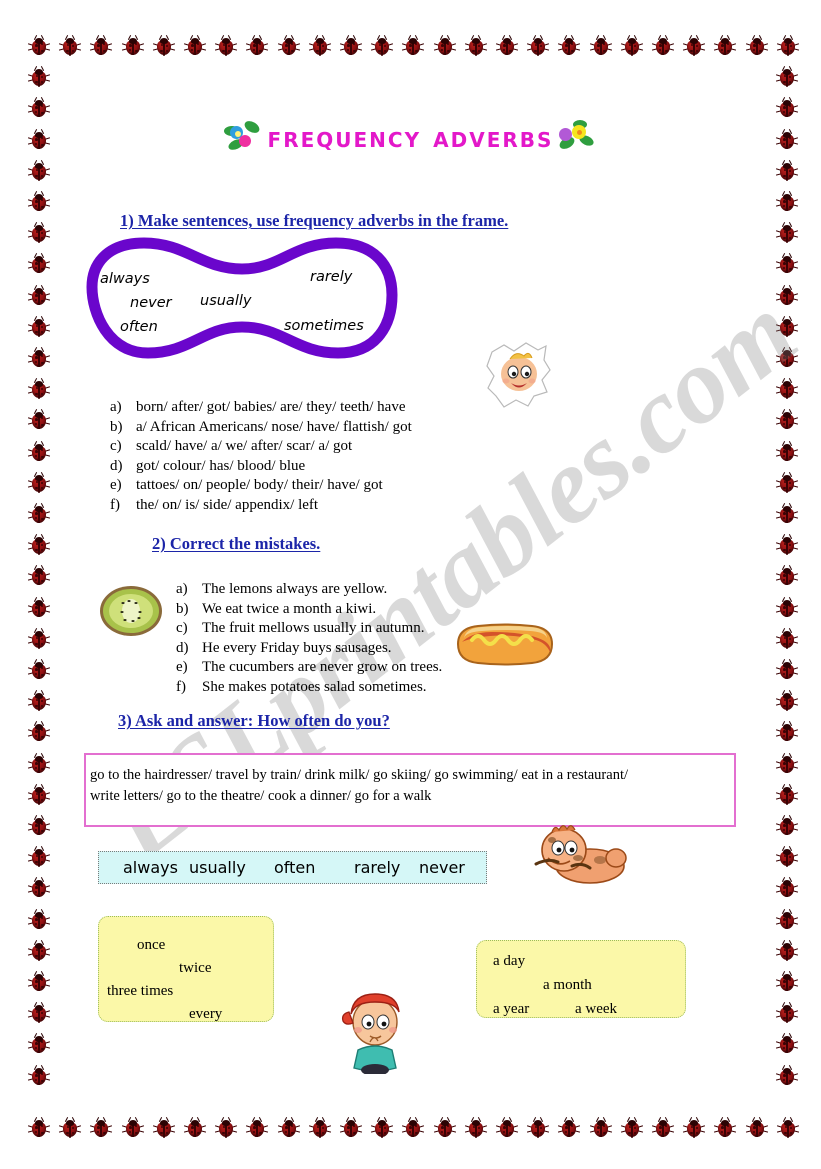  What do you see at coordinates (182, 667) in the screenshot?
I see `item-marker: e)` at bounding box center [182, 667].